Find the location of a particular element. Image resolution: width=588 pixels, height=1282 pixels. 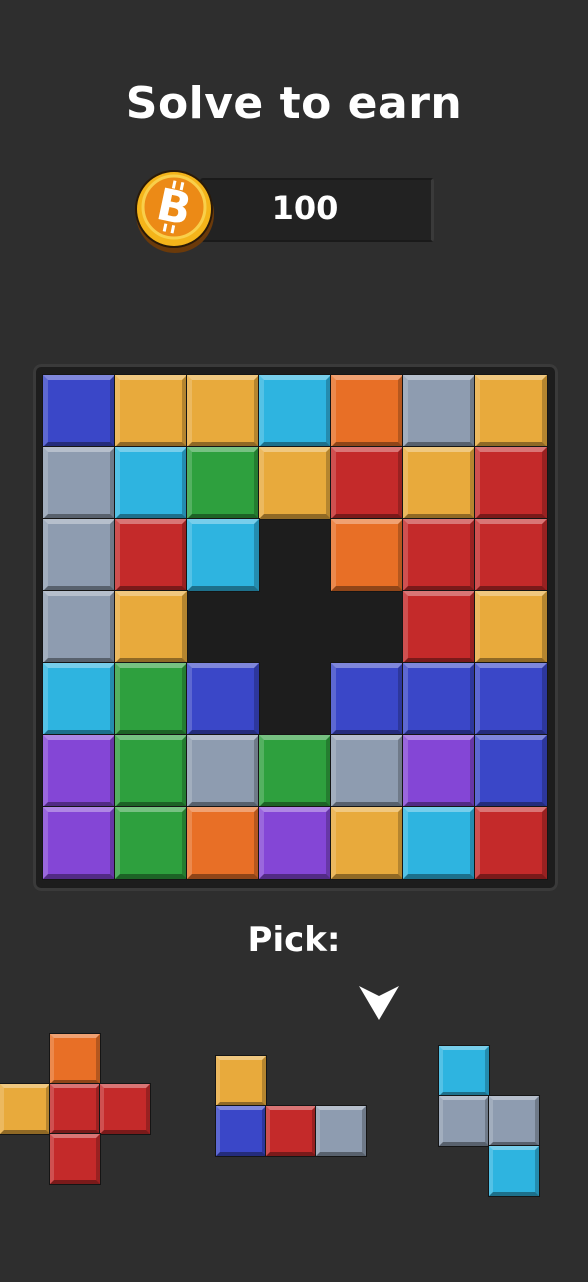

page-title: Solve to earn is located at coordinates (294, 103).